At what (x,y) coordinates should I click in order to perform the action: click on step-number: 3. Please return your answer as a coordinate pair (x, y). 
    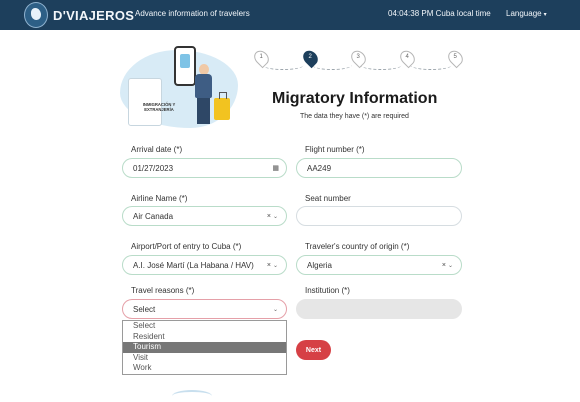
    Looking at the image, I should click on (358, 57).